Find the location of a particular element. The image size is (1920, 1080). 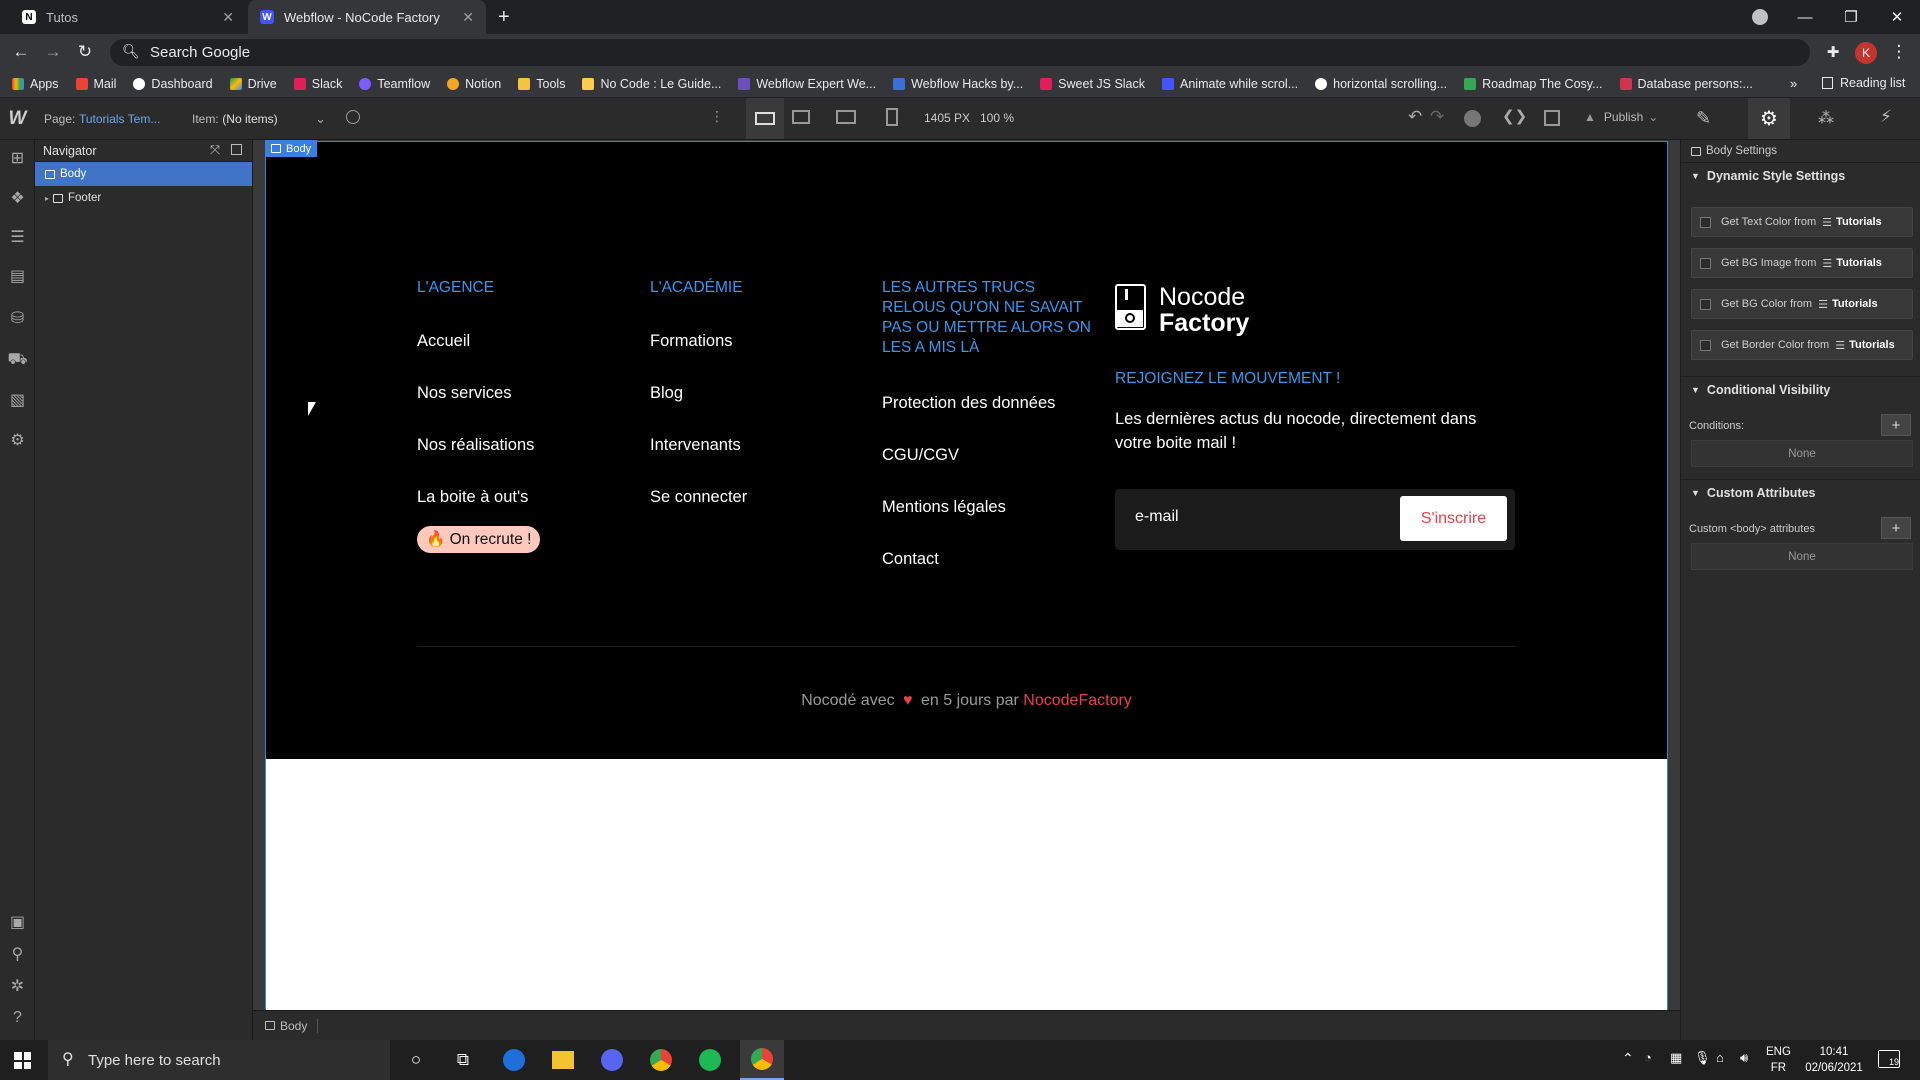

tab-tutos: N Tutos ✕ is located at coordinates (128, 17).